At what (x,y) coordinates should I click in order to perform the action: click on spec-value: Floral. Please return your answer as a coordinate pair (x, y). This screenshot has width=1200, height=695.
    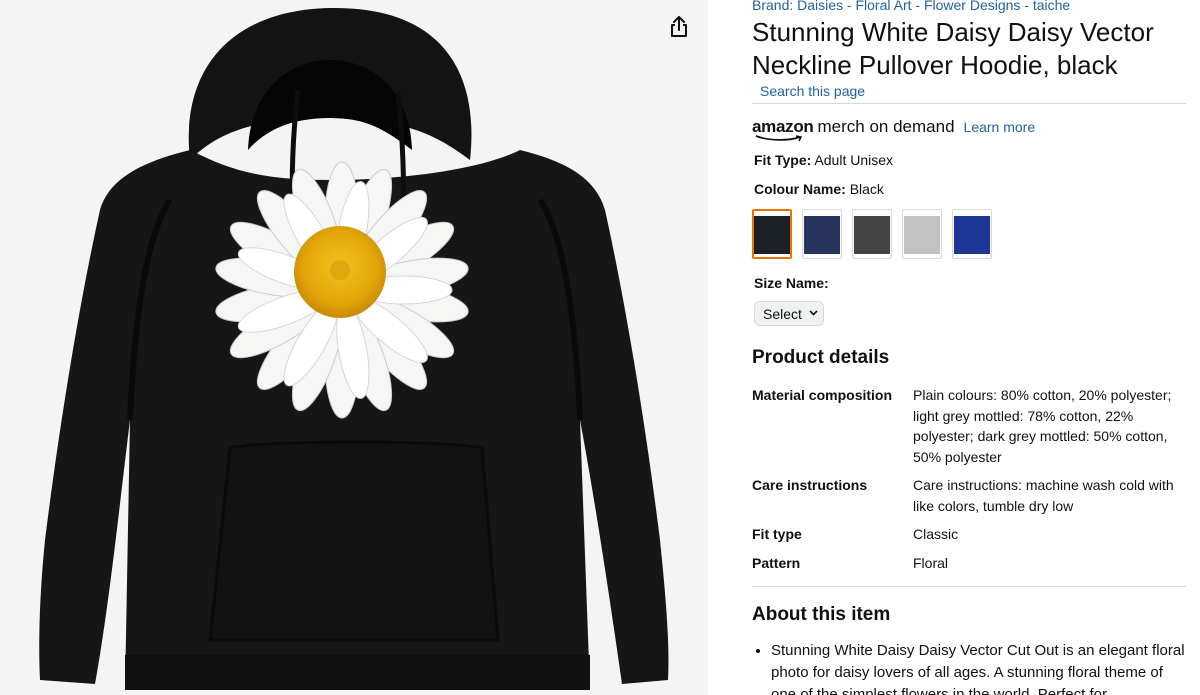
    Looking at the image, I should click on (931, 563).